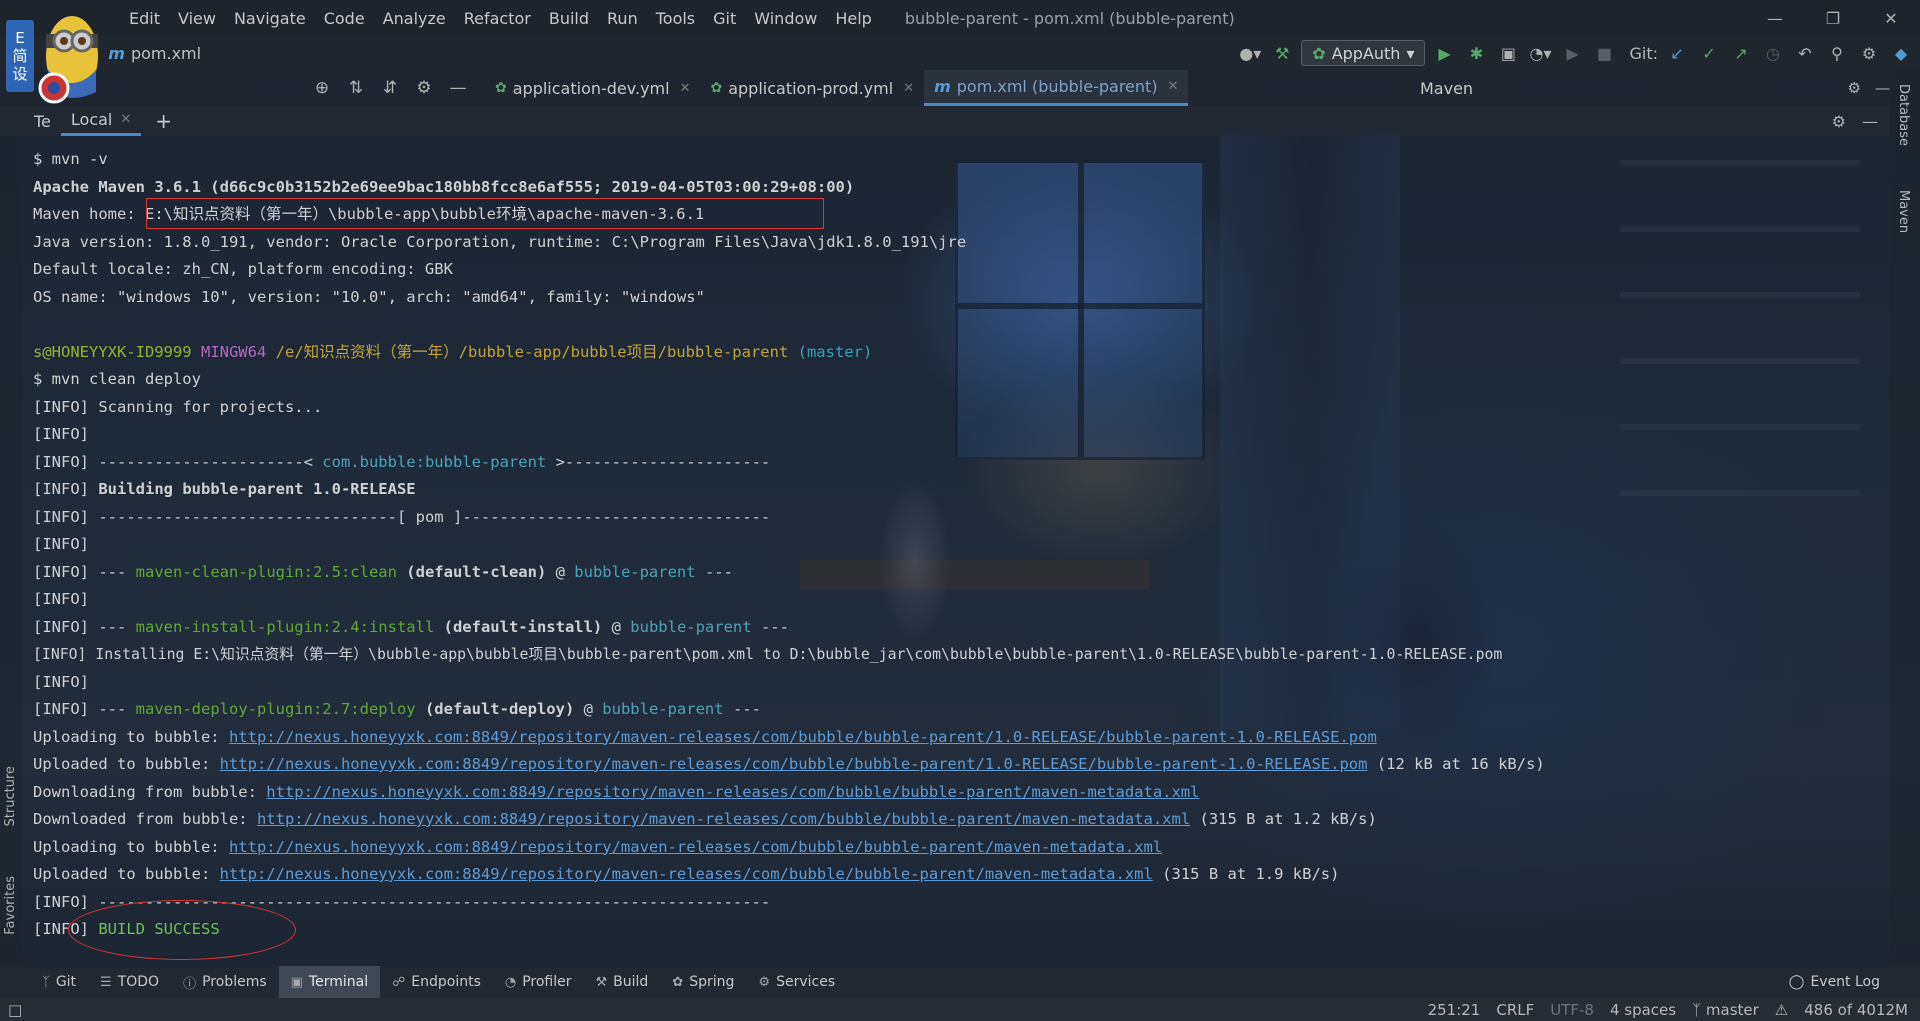 The width and height of the screenshot is (1920, 1021). What do you see at coordinates (1903, 211) in the screenshot?
I see `maven-tool-button: Maven` at bounding box center [1903, 211].